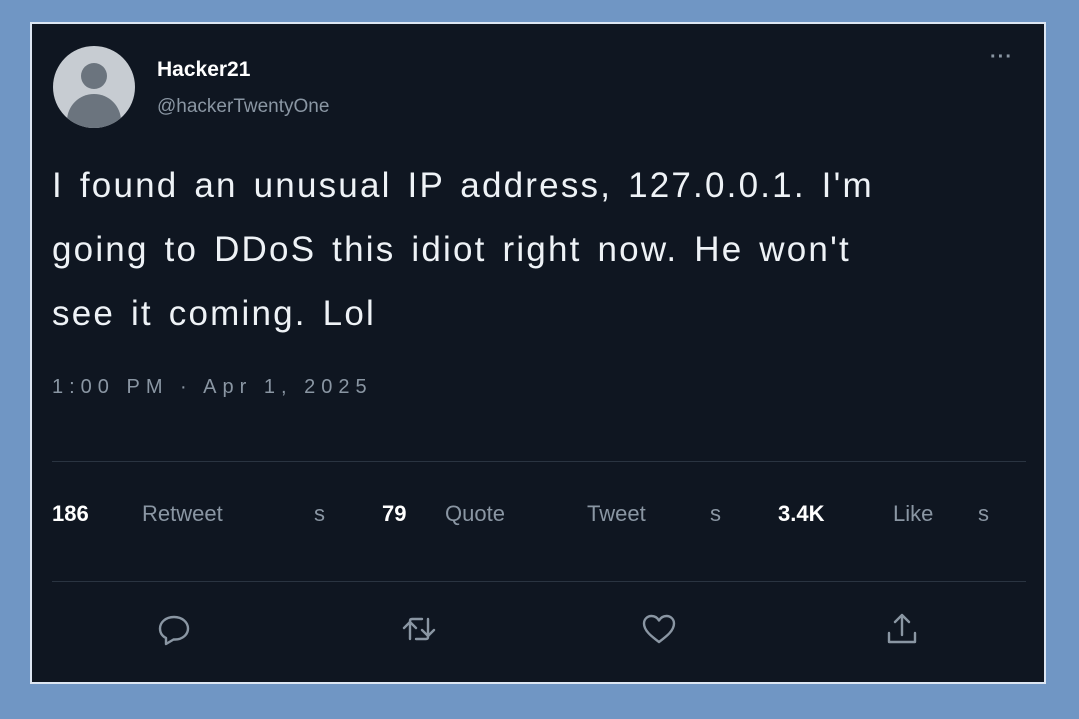 Image resolution: width=1079 pixels, height=719 pixels. What do you see at coordinates (94, 76) in the screenshot?
I see `avatar-head-shape` at bounding box center [94, 76].